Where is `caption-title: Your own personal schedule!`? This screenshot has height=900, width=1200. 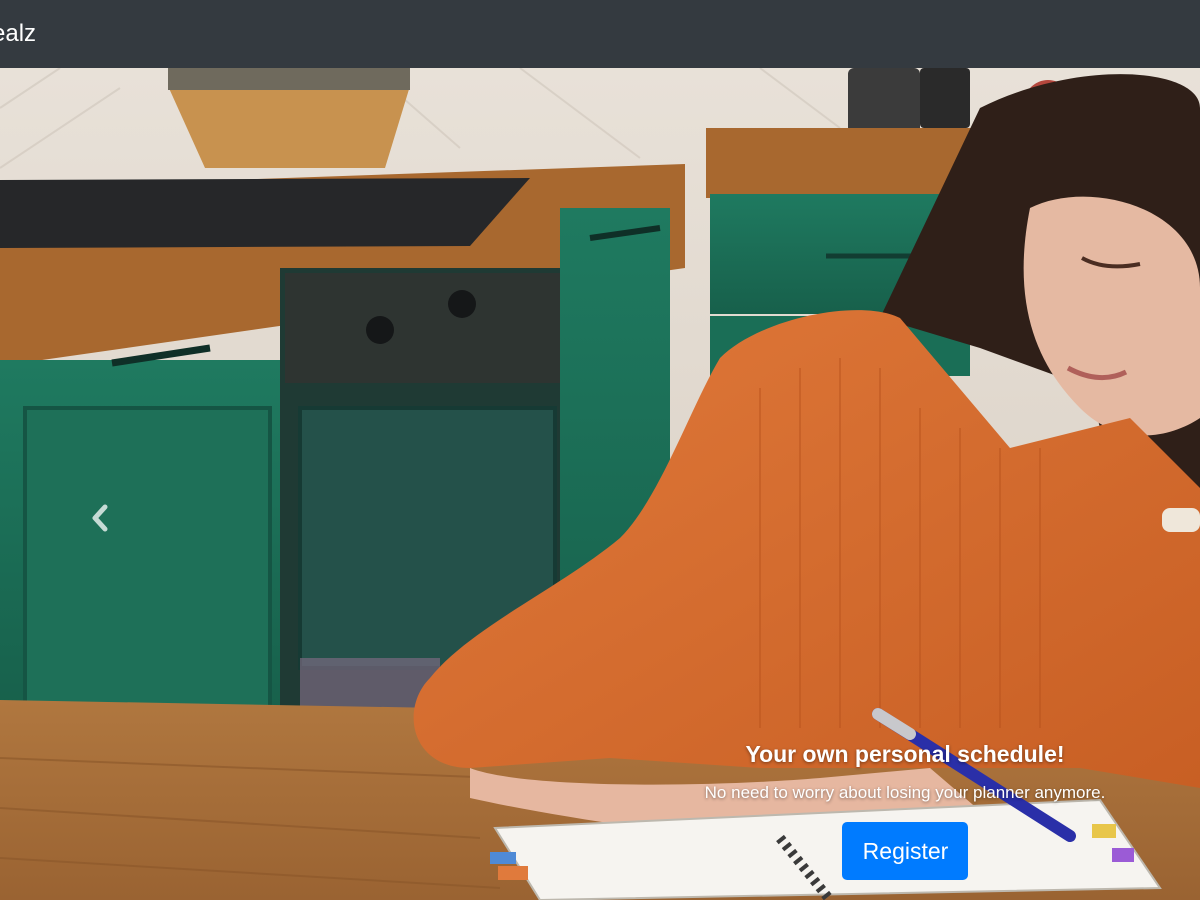 caption-title: Your own personal schedule! is located at coordinates (905, 754).